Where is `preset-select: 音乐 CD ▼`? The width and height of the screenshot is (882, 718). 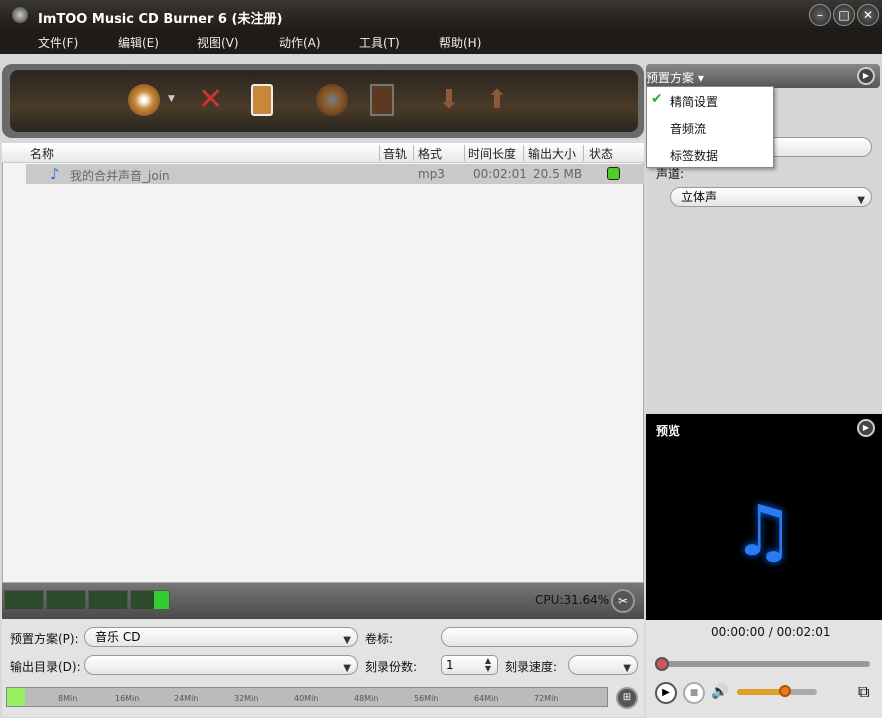
preset-select: 音乐 CD ▼ is located at coordinates (221, 637).